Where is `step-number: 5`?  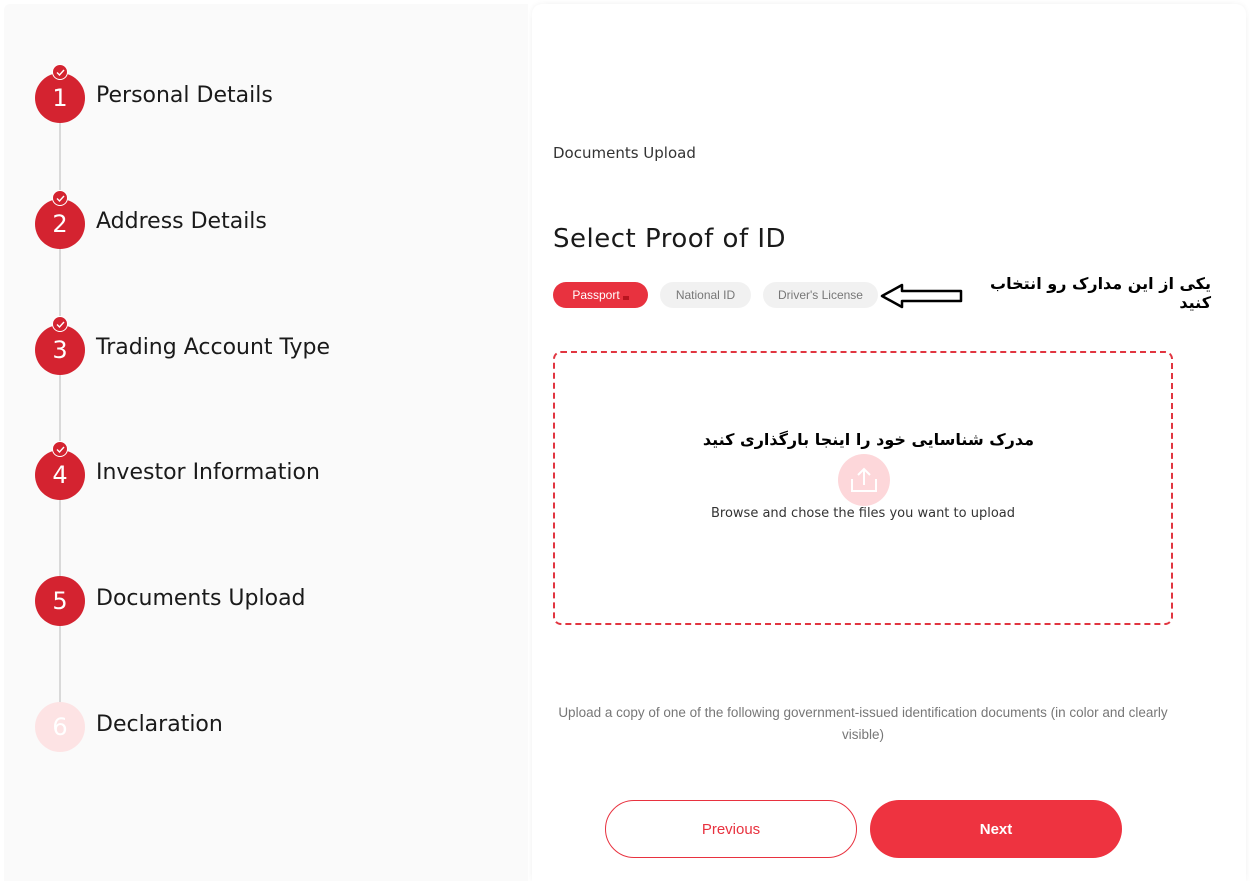 step-number: 5 is located at coordinates (60, 601).